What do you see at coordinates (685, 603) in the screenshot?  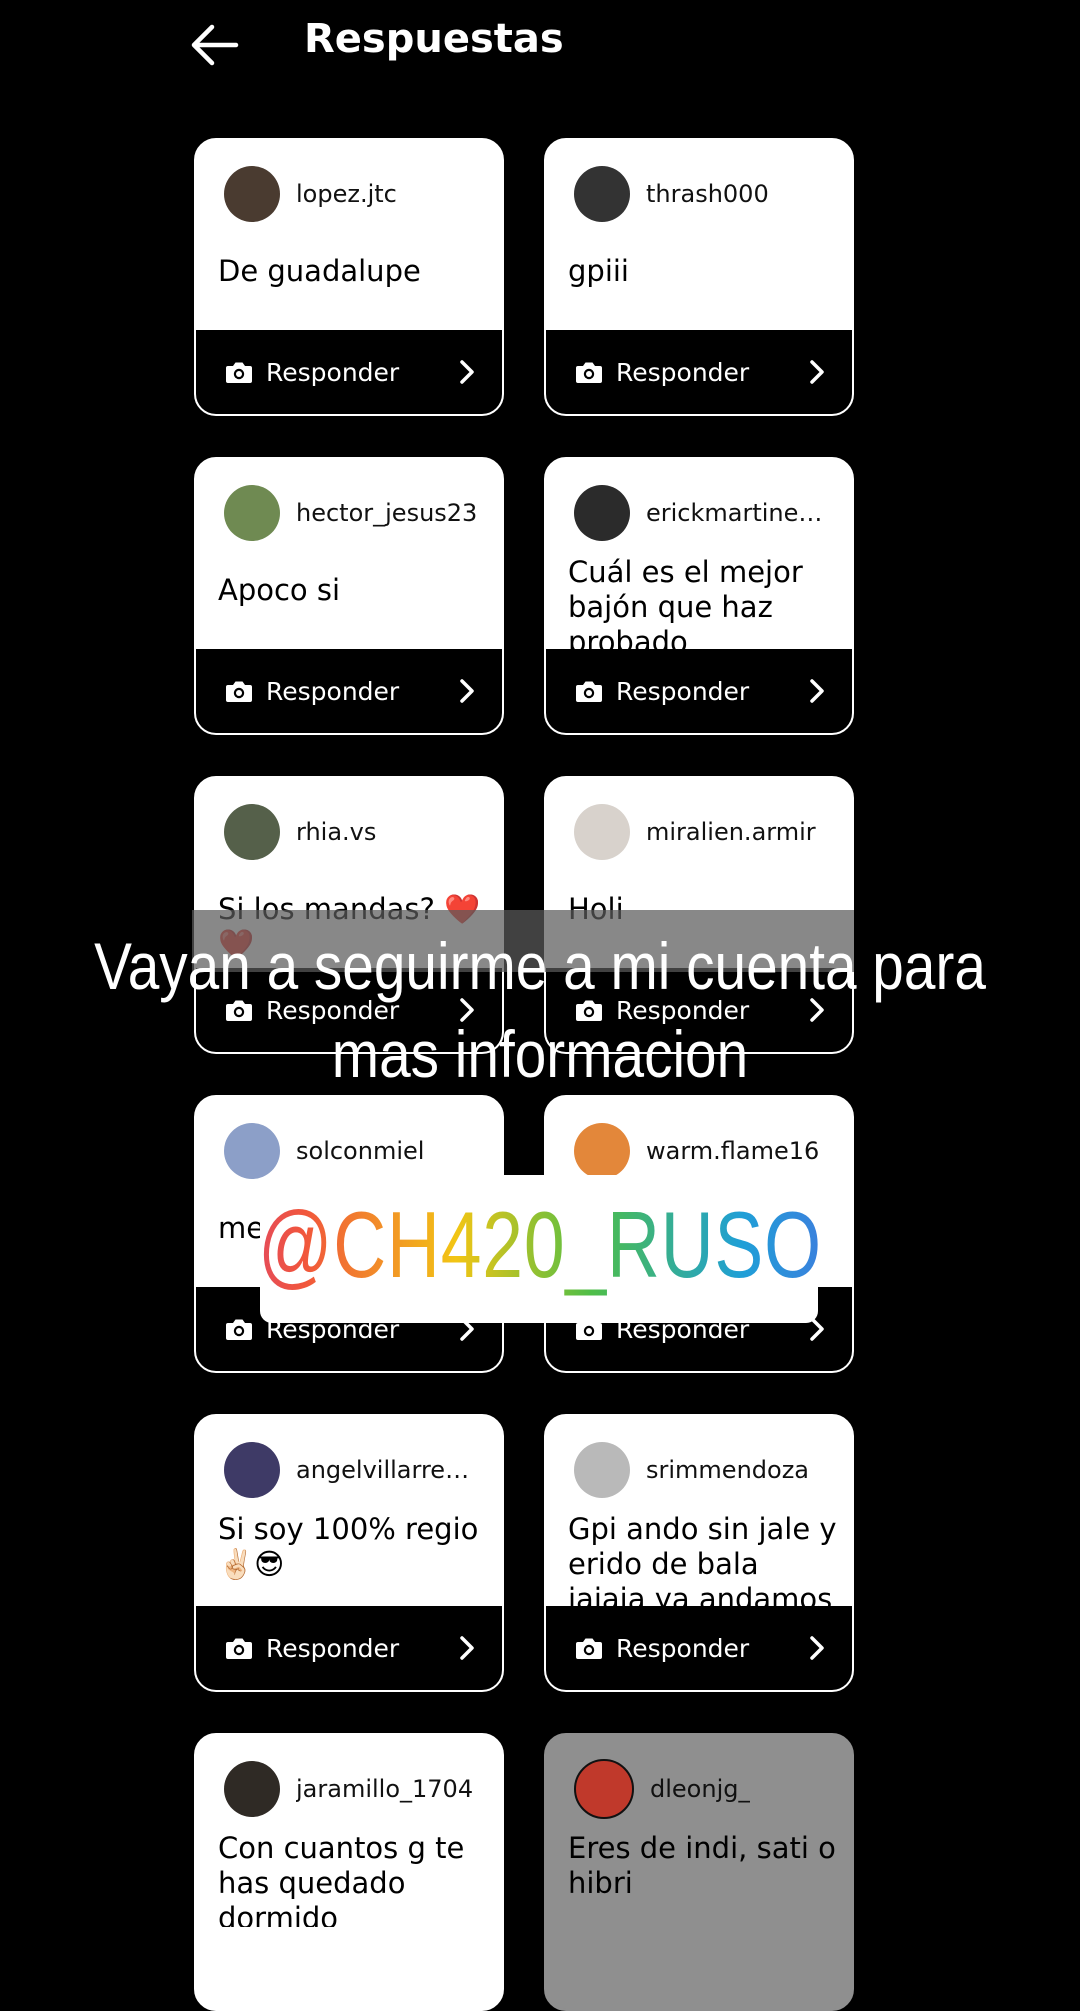 I see `response-text: Cuál es el mejor bajón que haz probado` at bounding box center [685, 603].